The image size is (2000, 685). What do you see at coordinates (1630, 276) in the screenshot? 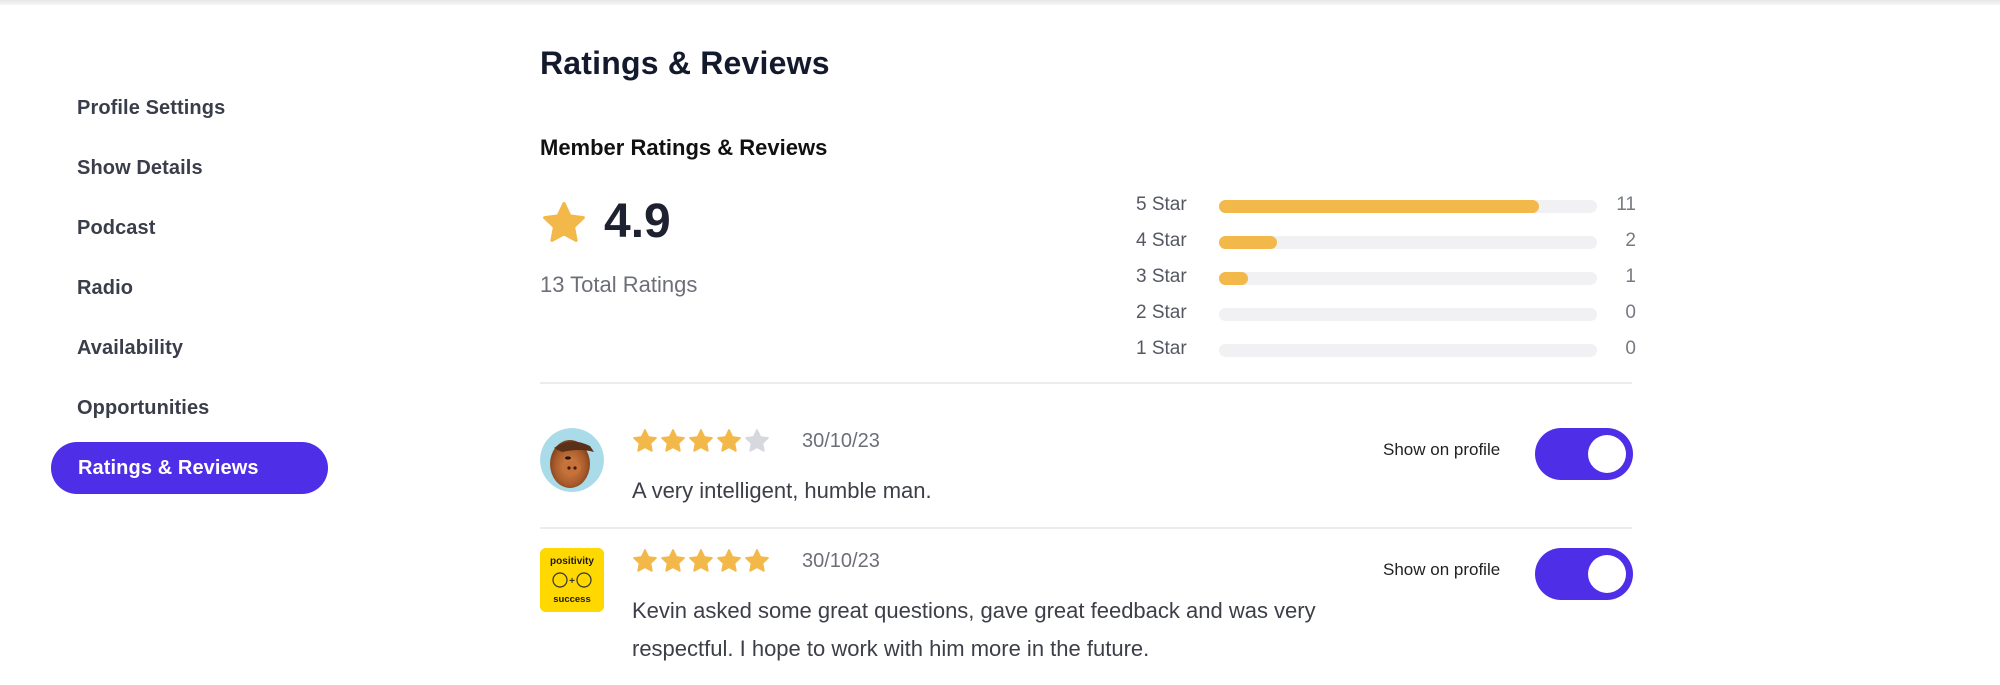
I see `breakdown-count: 1` at bounding box center [1630, 276].